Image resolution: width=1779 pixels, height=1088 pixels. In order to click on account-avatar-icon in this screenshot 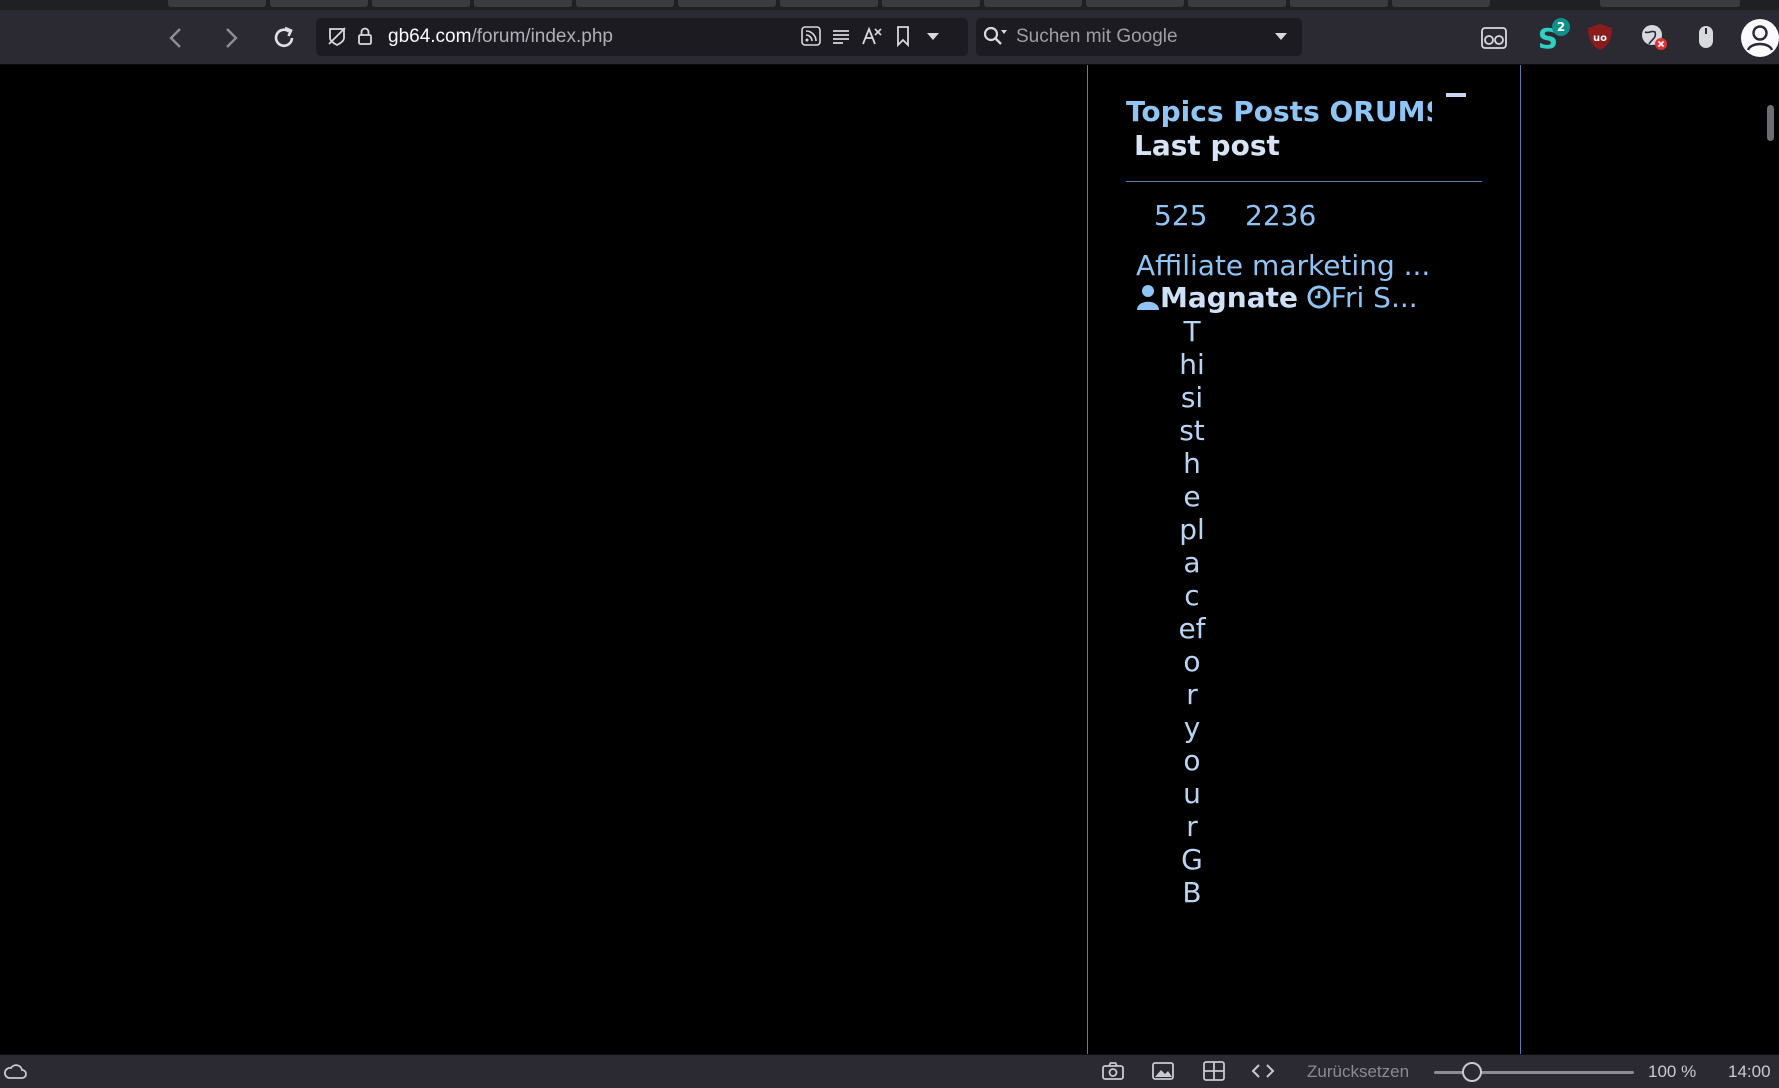, I will do `click(1759, 38)`.